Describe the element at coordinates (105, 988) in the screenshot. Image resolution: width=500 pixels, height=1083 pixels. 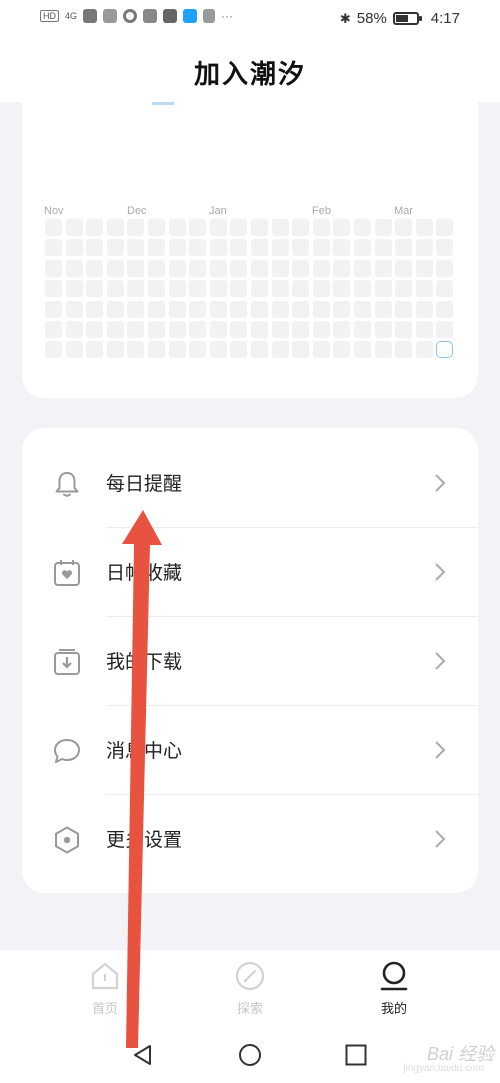
I see `tab-home: 首页` at that location.